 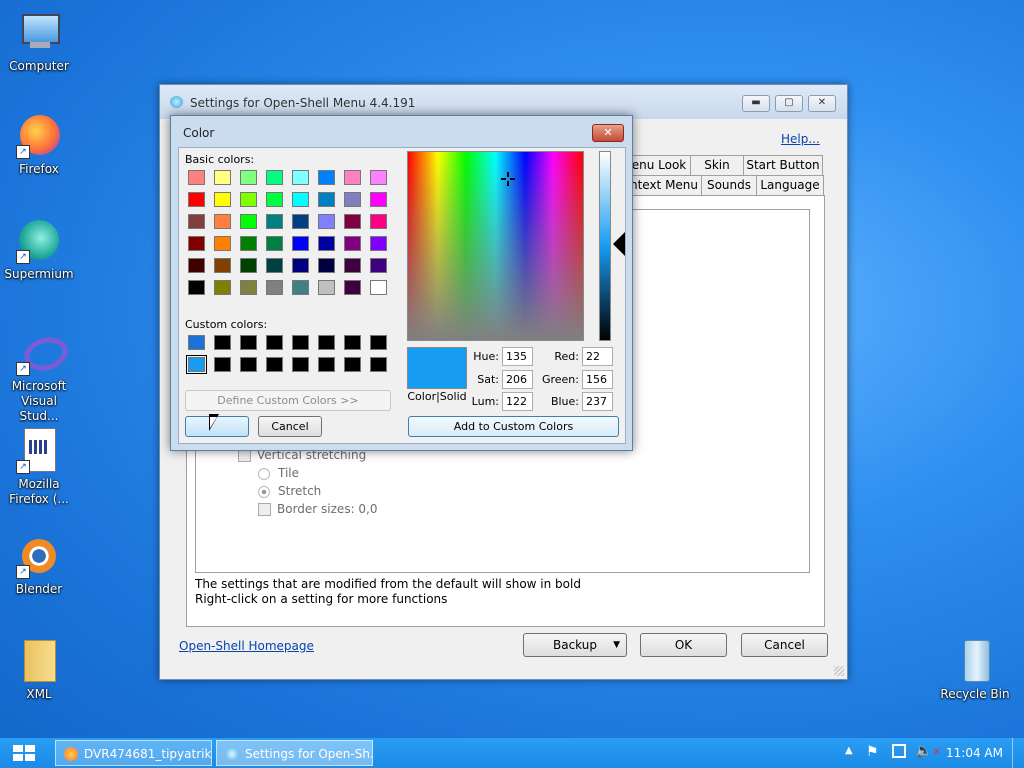 What do you see at coordinates (872, 752) in the screenshot?
I see `action-center-flag-icon: ⚑` at bounding box center [872, 752].